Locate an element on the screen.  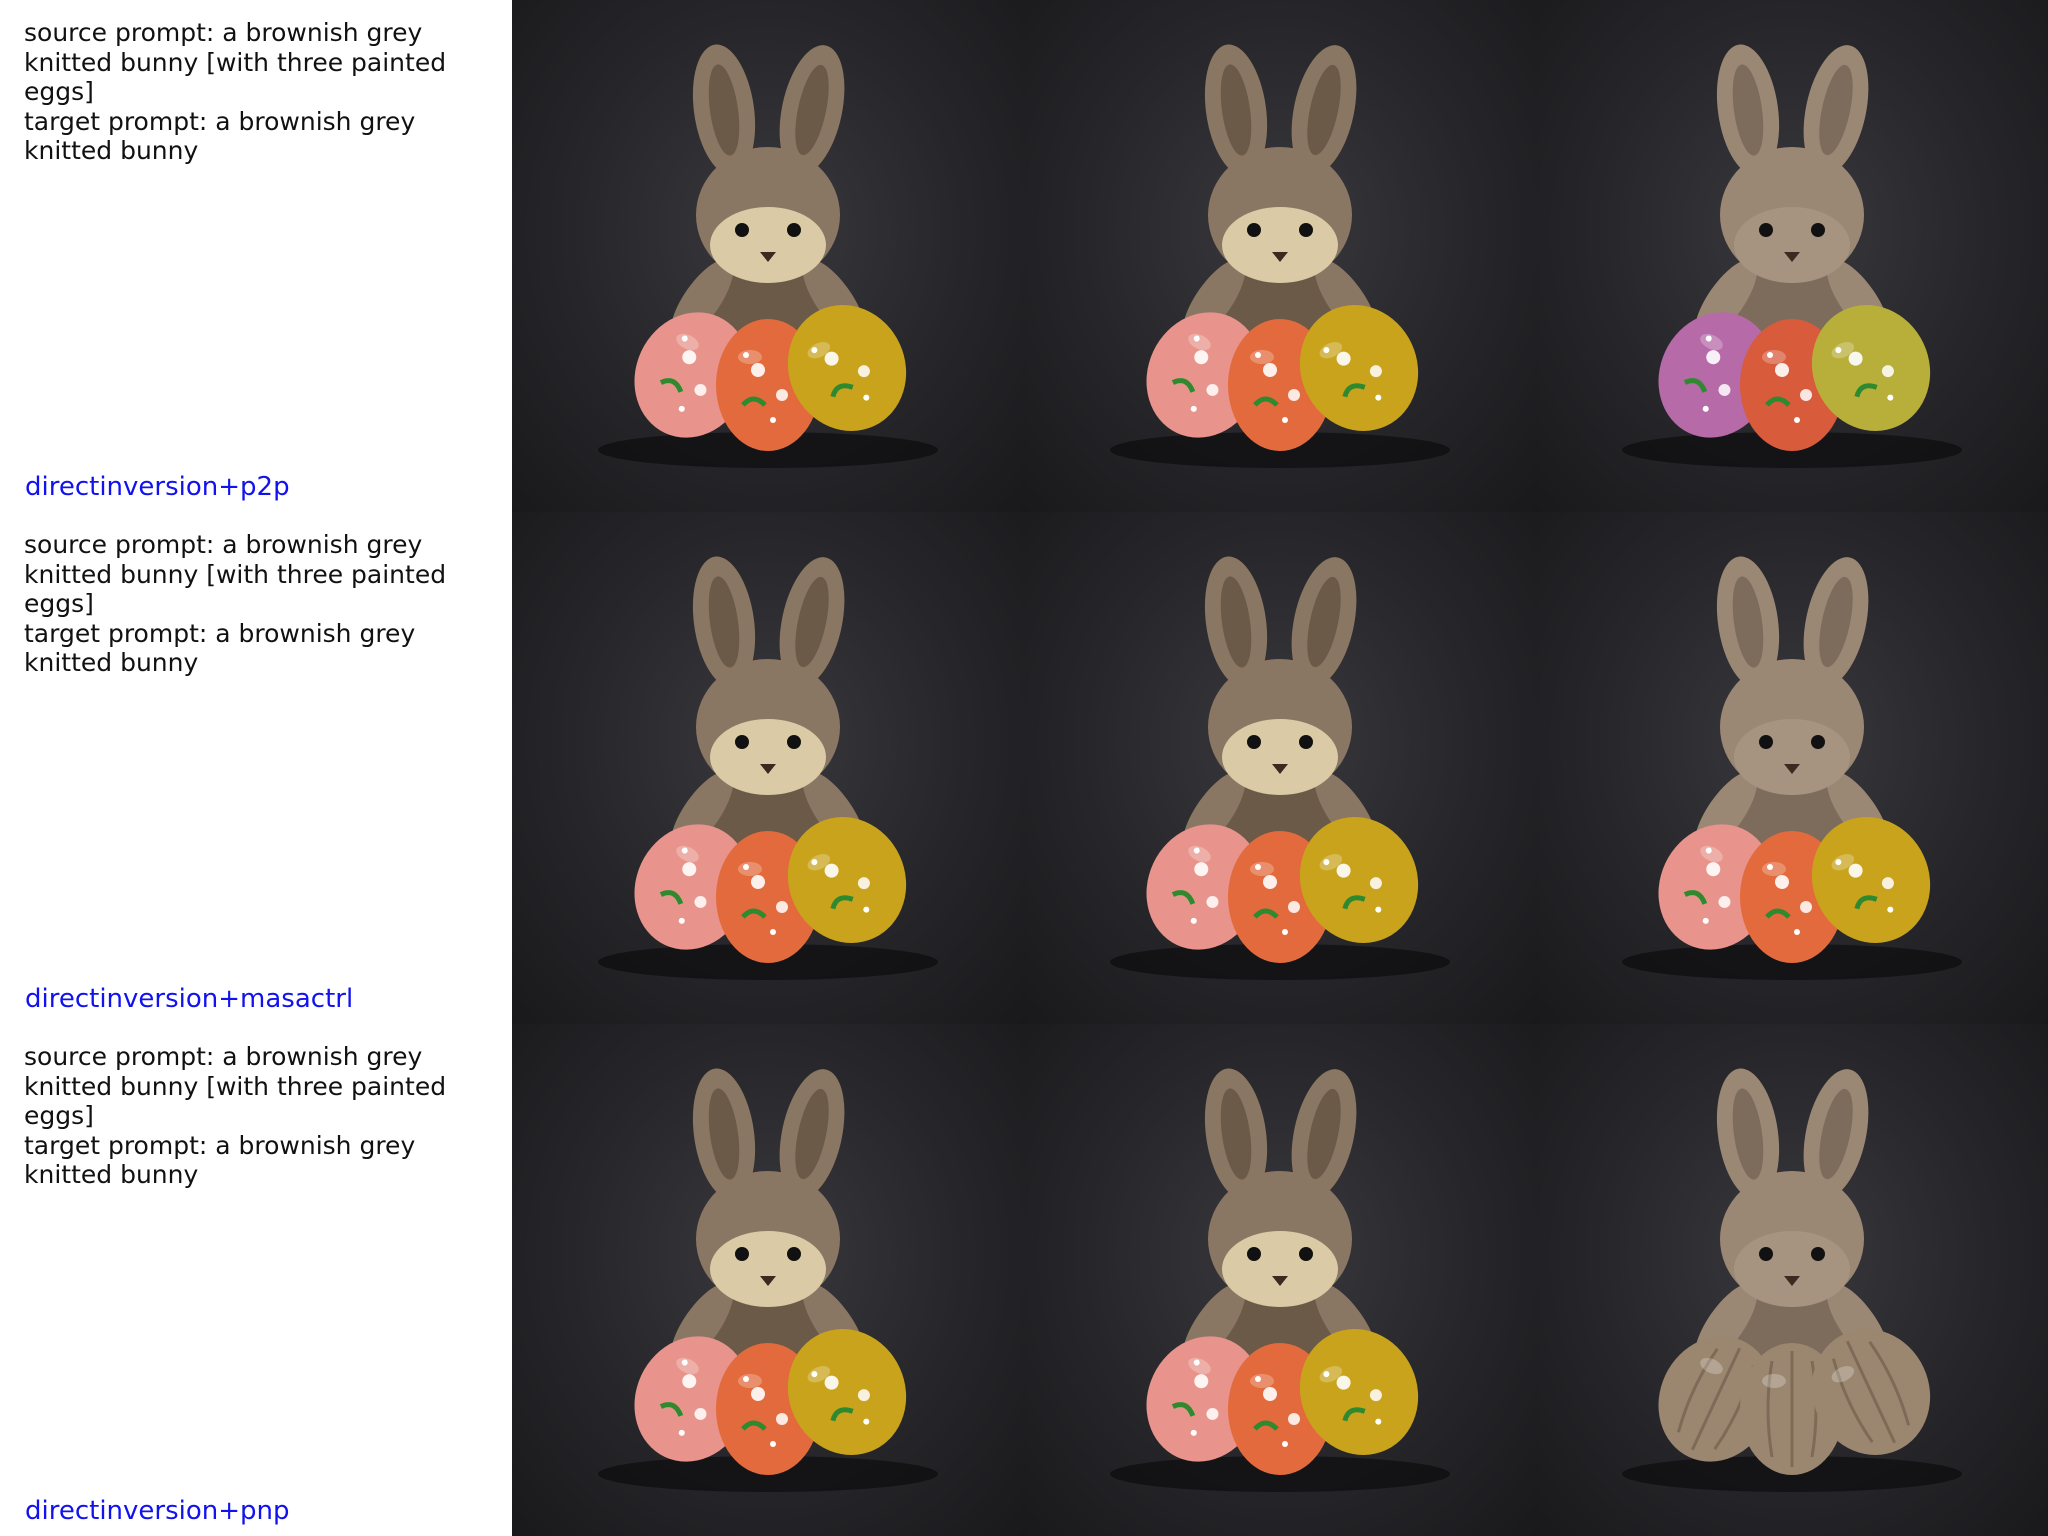
method-label: directinversion+masactrl is located at coordinates (189, 999).